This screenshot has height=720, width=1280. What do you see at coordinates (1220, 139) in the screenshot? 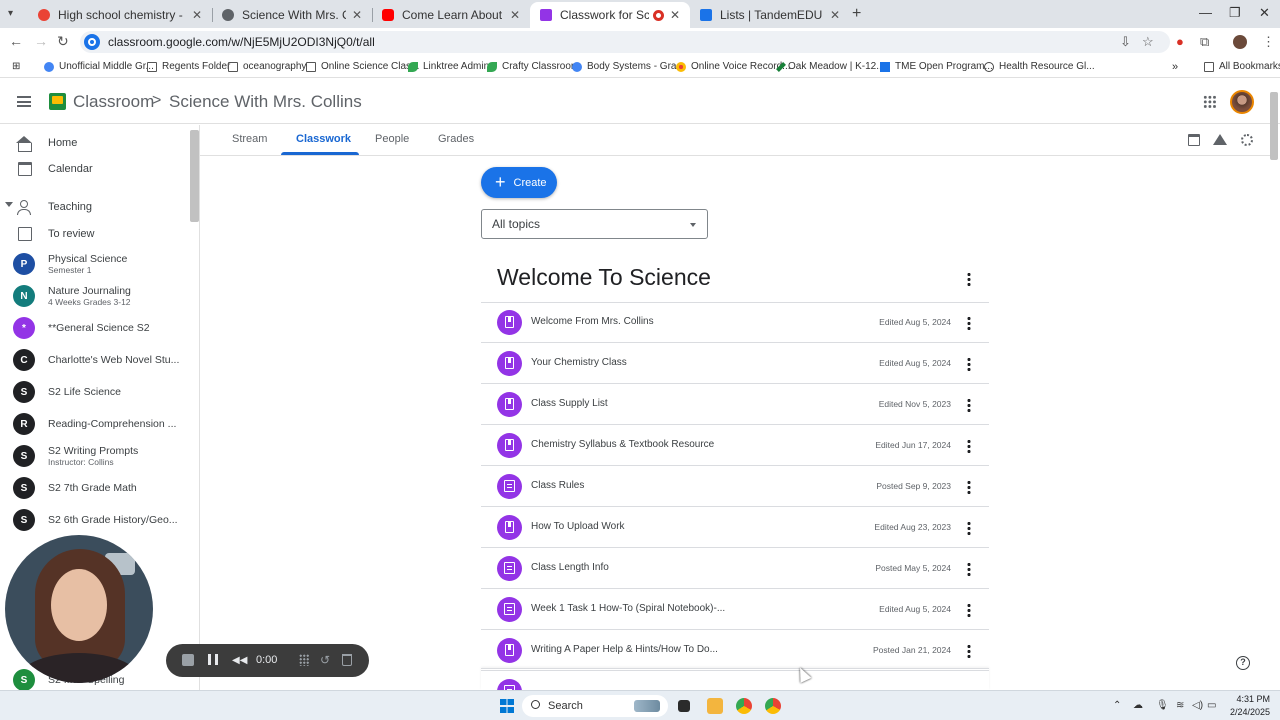
I see `drive-folder-icon` at bounding box center [1220, 139].